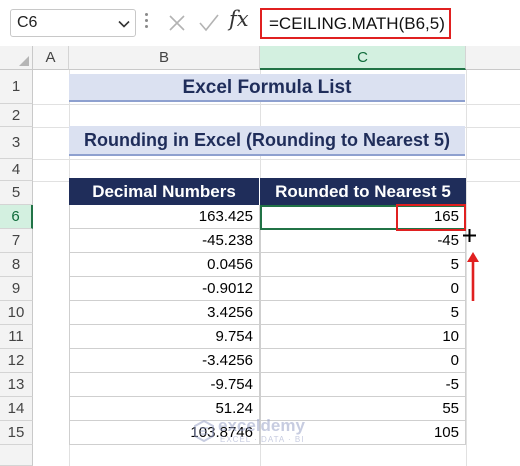 The width and height of the screenshot is (520, 466). I want to click on row-header-9: 9, so click(16, 289).